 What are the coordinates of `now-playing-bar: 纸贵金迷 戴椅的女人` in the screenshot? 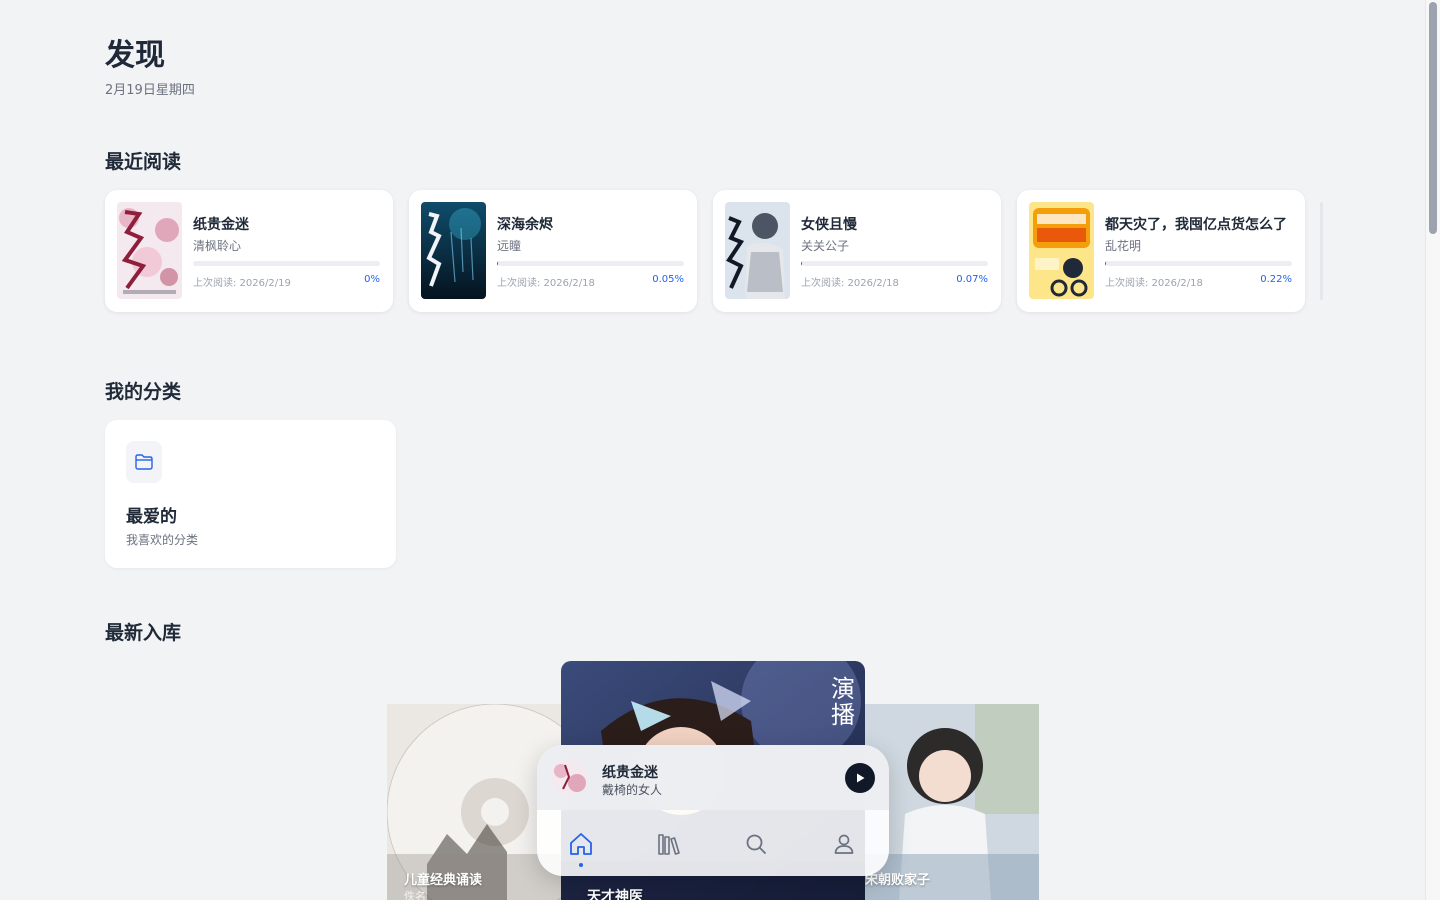 It's located at (713, 777).